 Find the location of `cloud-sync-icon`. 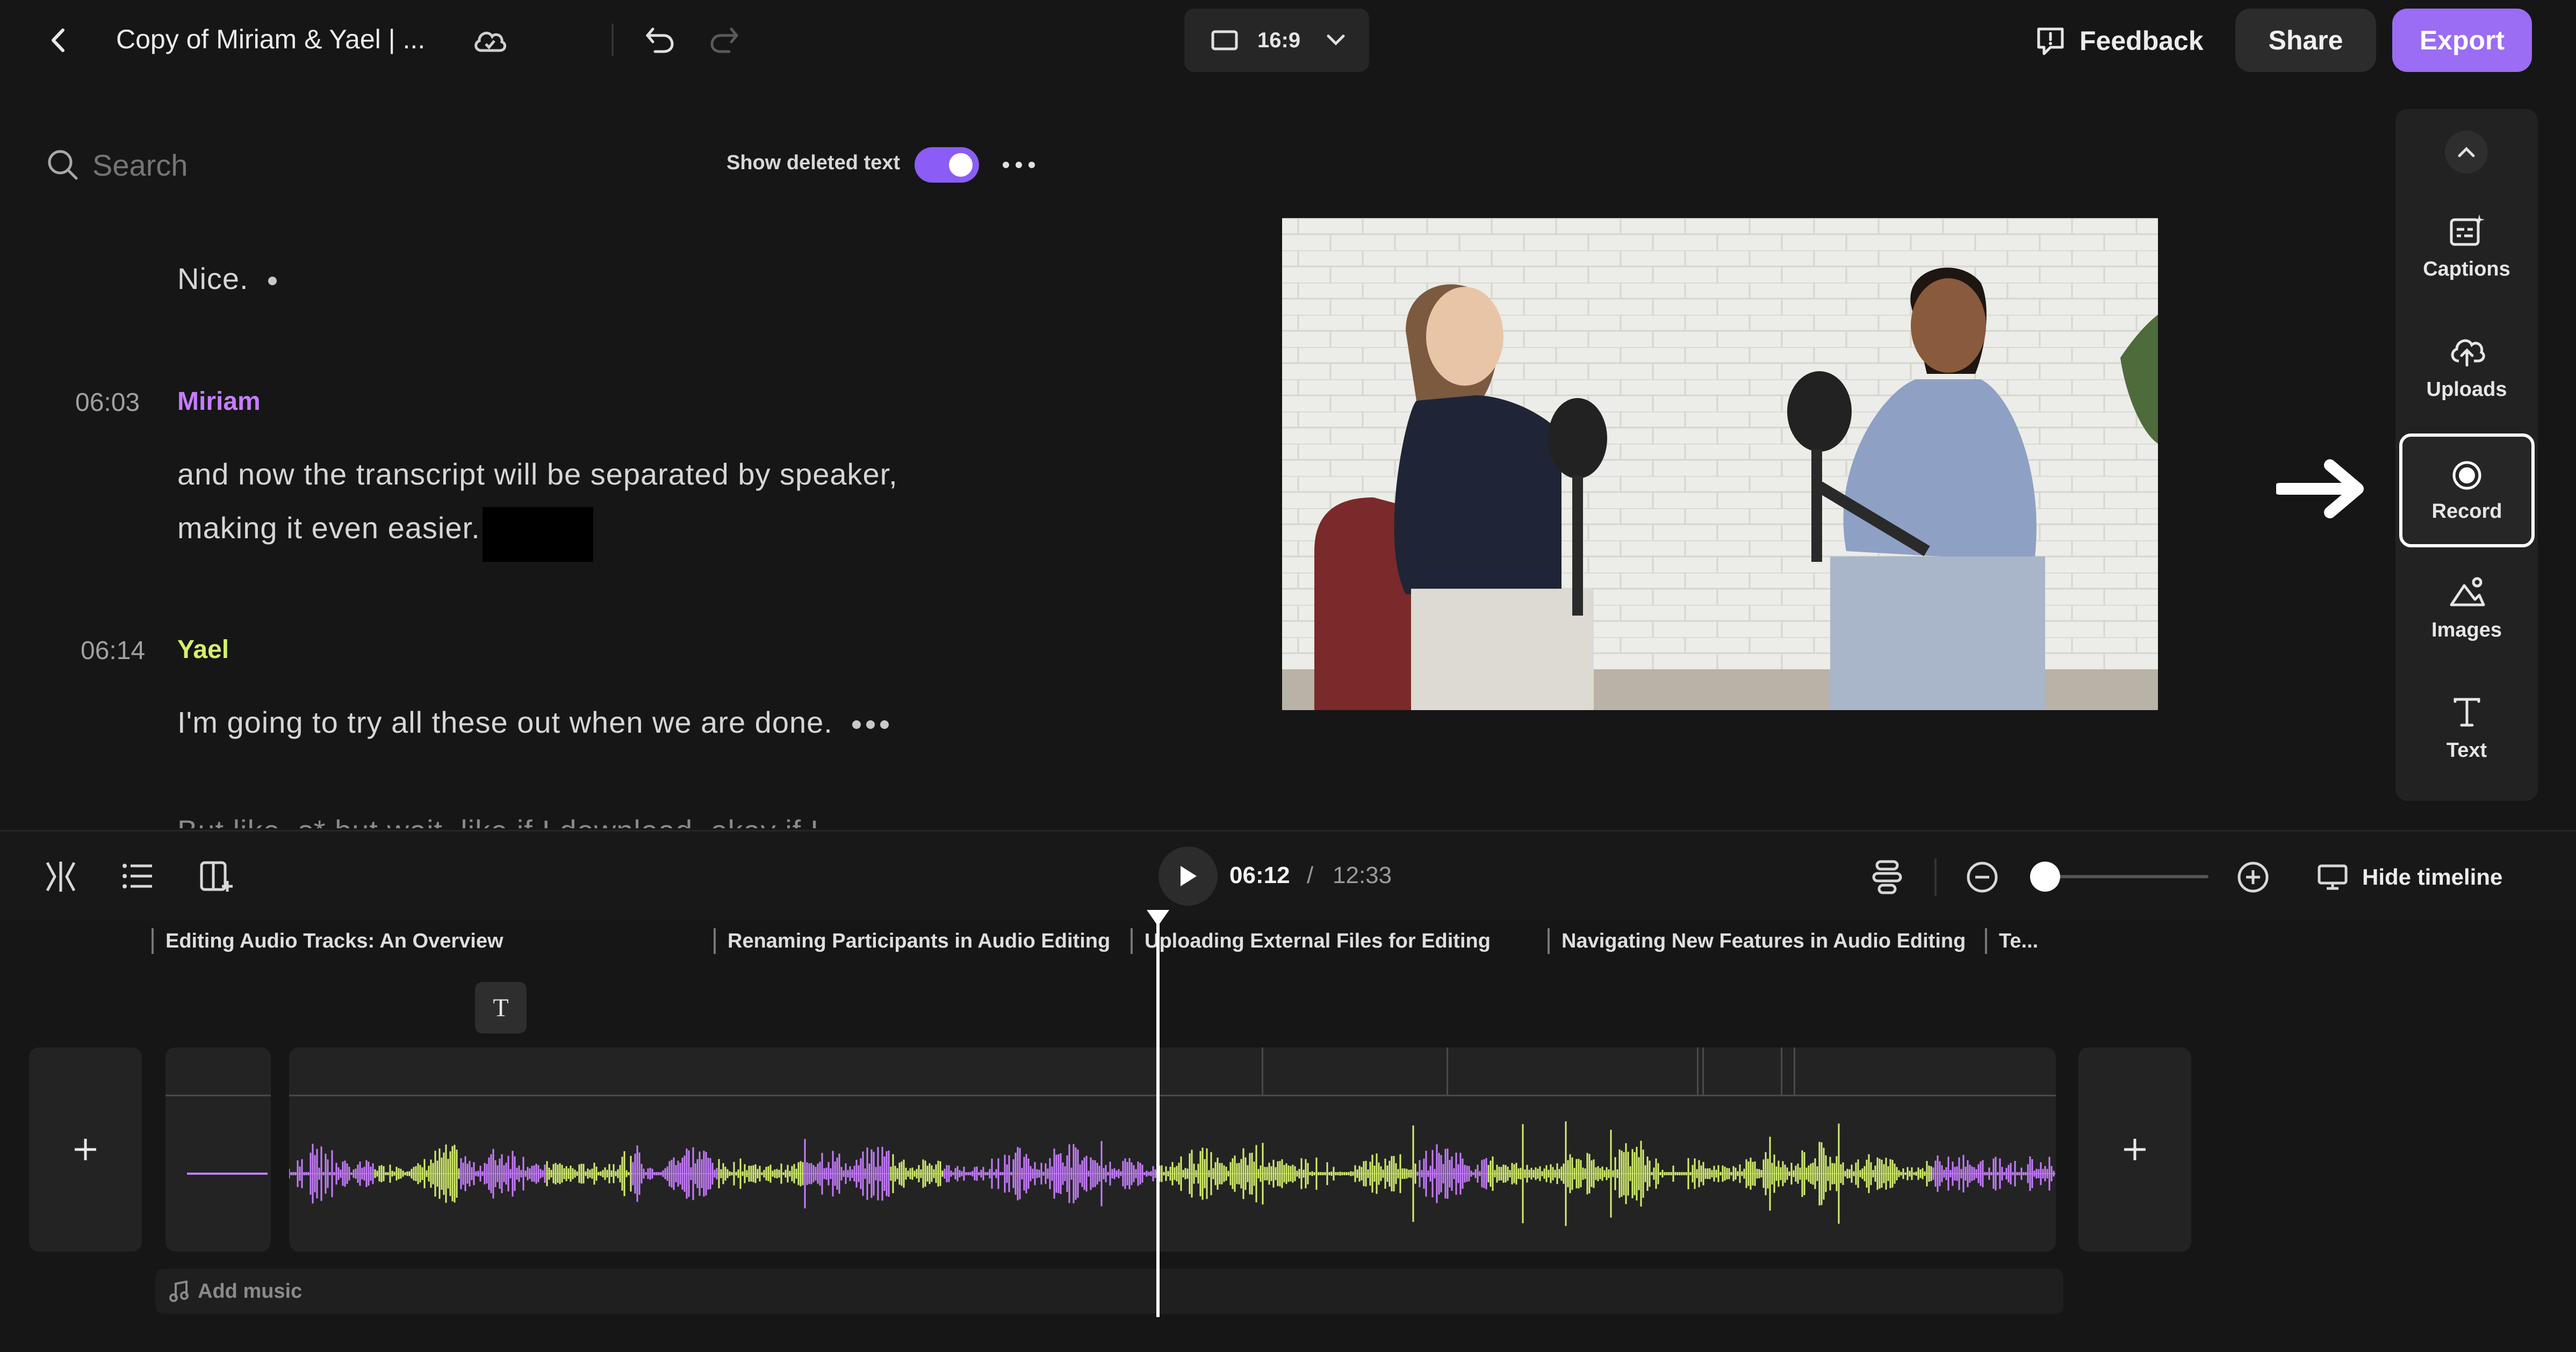

cloud-sync-icon is located at coordinates (489, 41).